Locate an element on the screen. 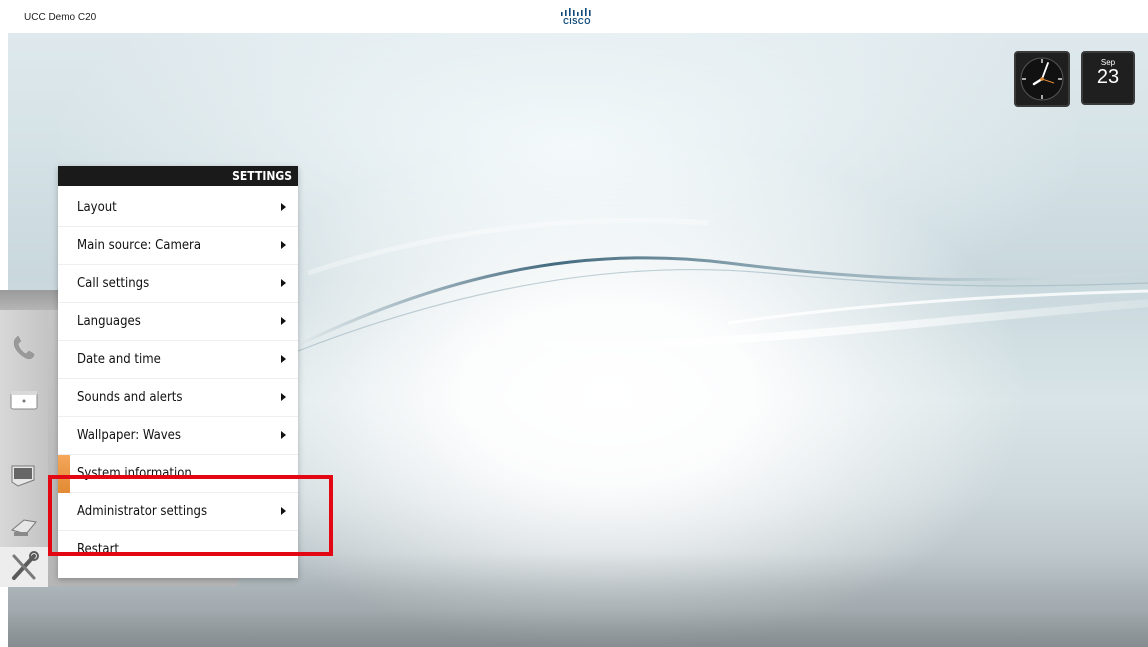 The width and height of the screenshot is (1148, 647). analog-clock-icon is located at coordinates (1042, 79).